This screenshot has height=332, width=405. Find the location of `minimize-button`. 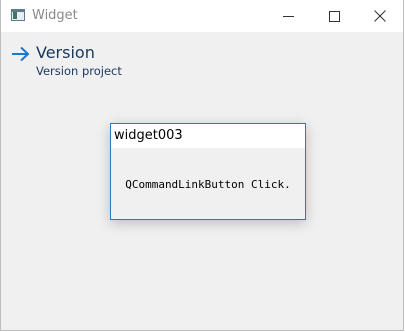

minimize-button is located at coordinates (288, 16).